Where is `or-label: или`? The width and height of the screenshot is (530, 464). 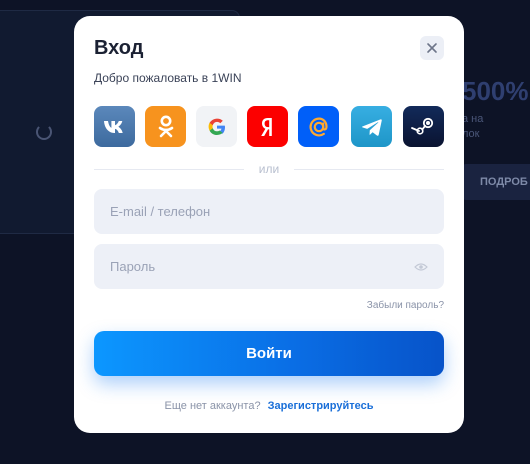
or-label: или is located at coordinates (269, 169).